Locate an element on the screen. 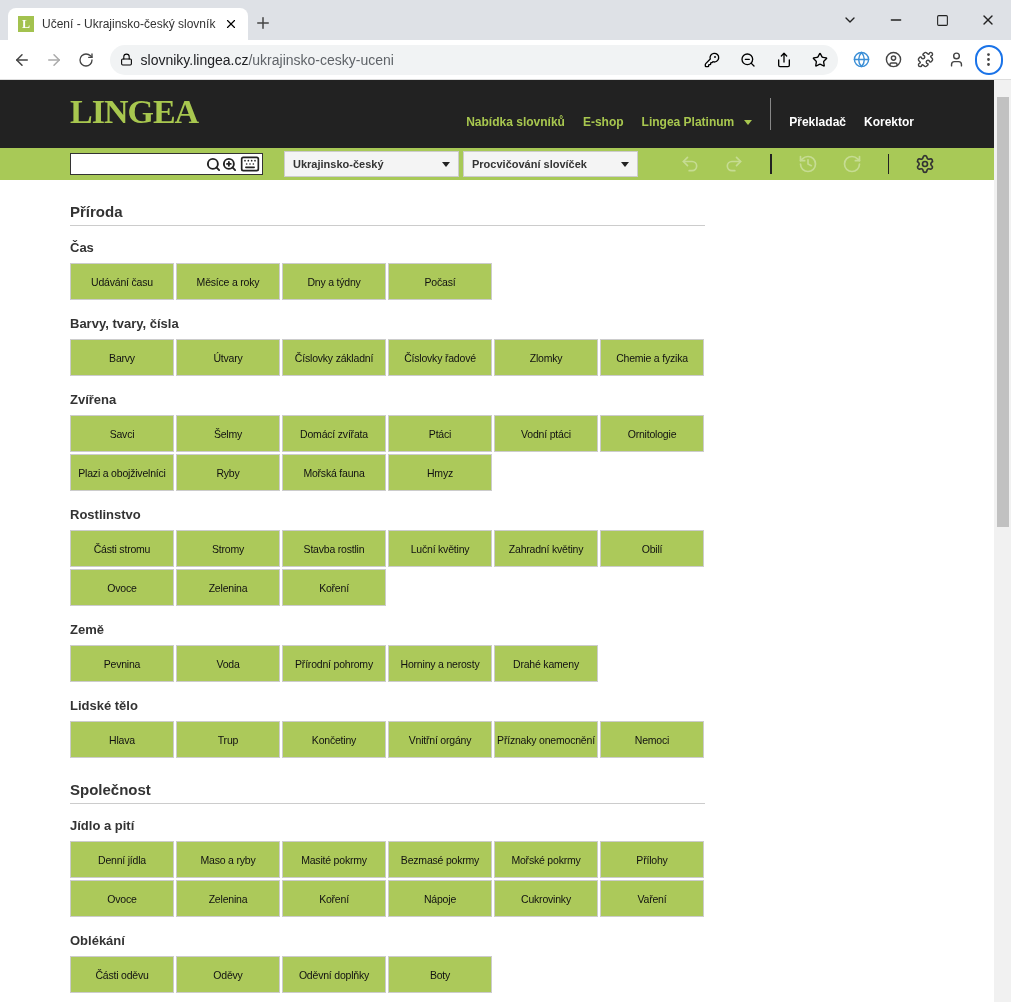 The image size is (1011, 1002). topic-button: Číslovky řadové is located at coordinates (440, 357).